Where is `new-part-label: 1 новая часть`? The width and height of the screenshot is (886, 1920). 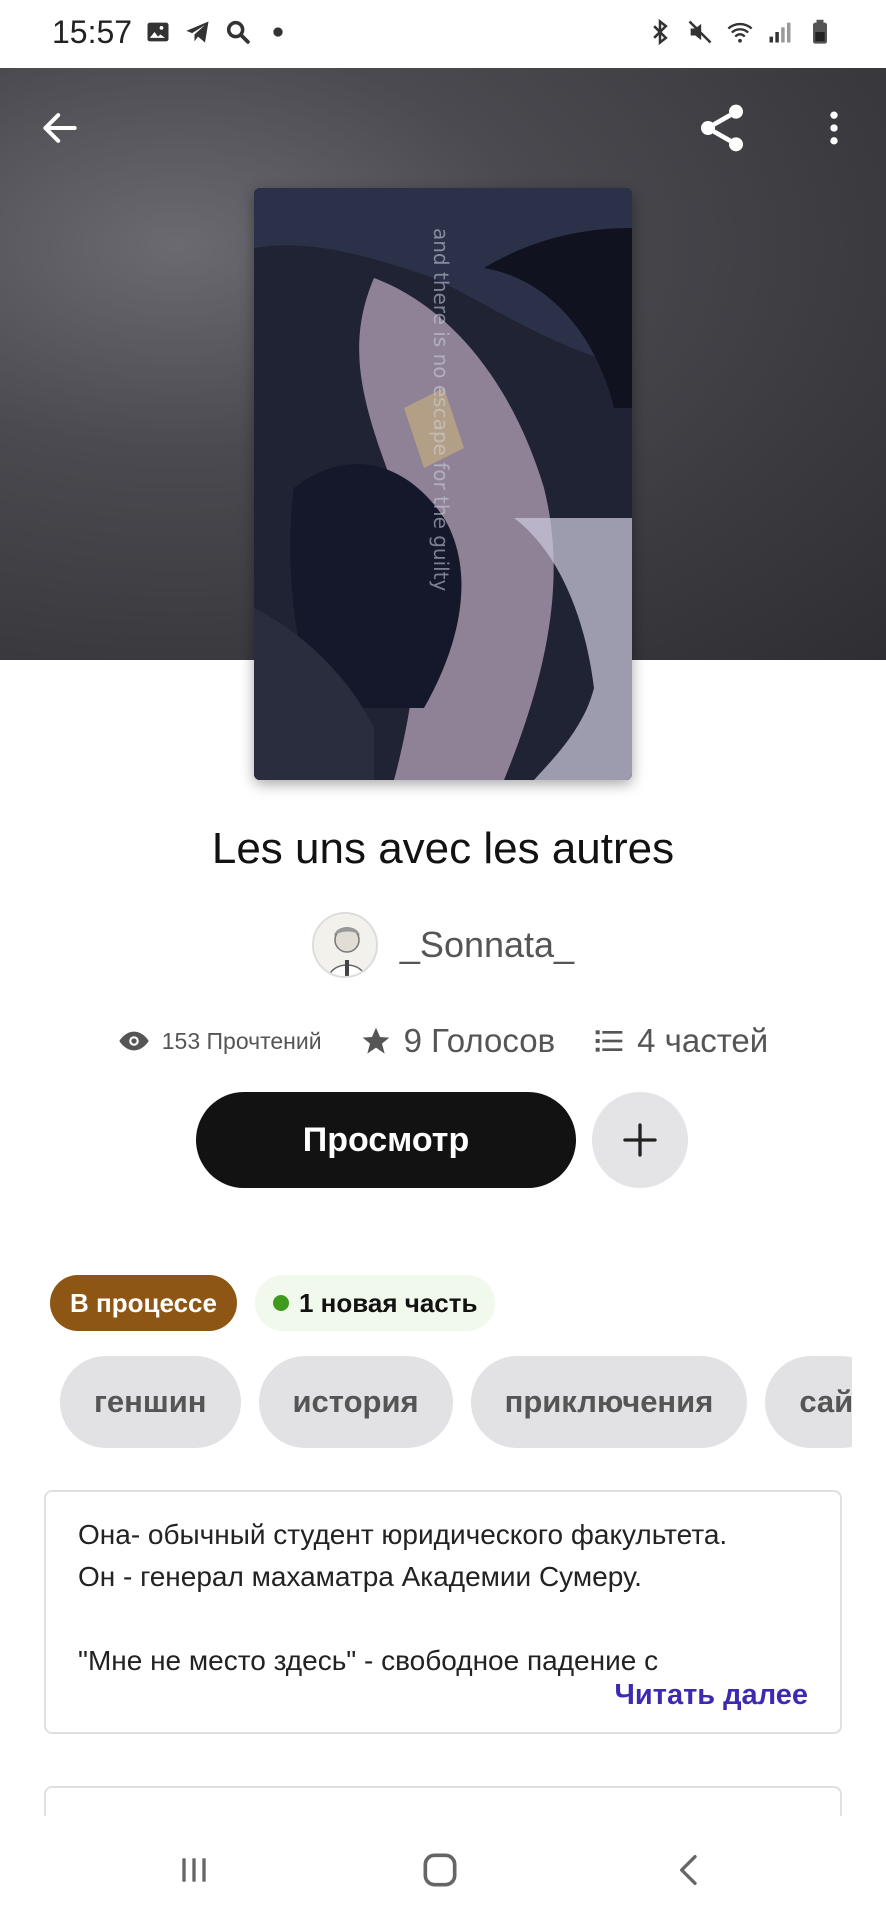
new-part-label: 1 новая часть is located at coordinates (388, 1302).